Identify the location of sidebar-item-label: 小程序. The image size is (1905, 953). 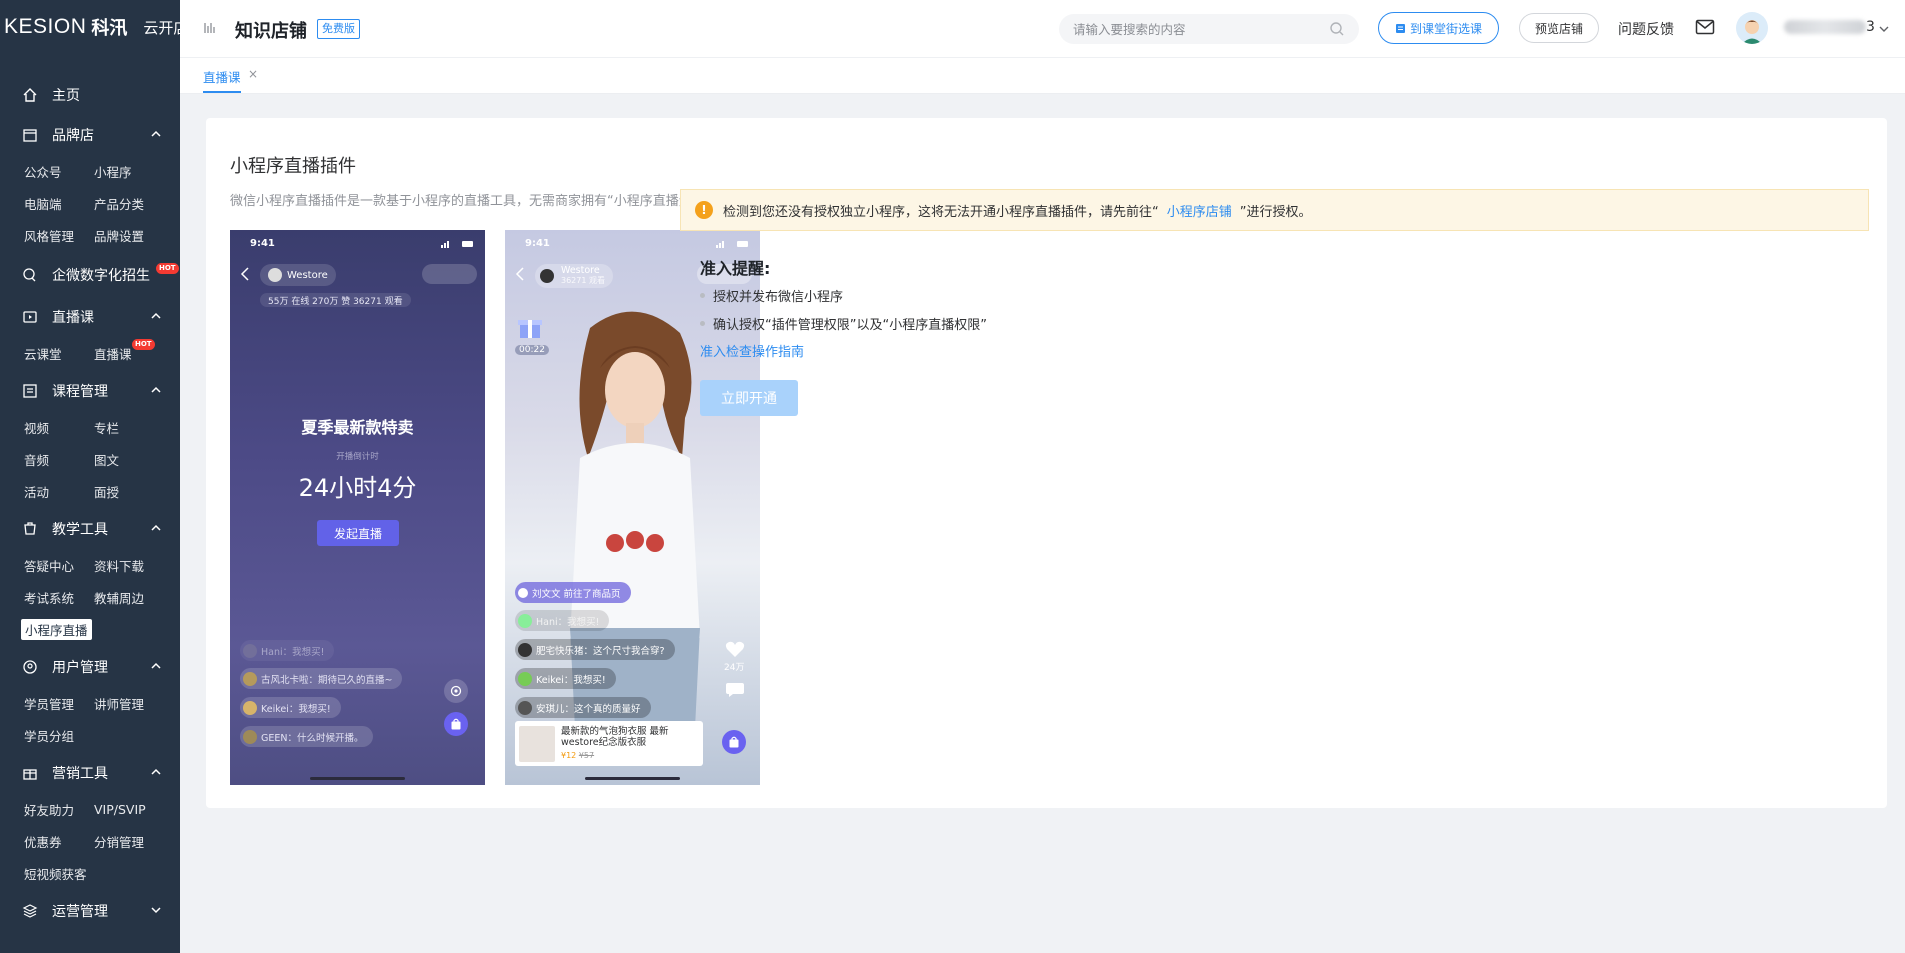
(113, 172).